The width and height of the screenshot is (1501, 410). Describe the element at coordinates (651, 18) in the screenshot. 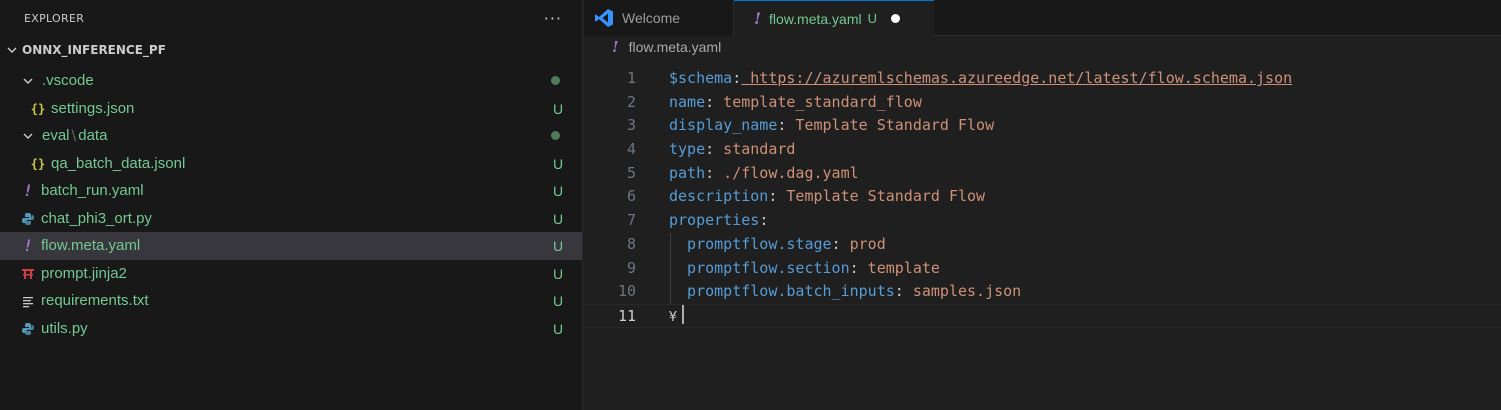

I see `tab-label: Welcome` at that location.